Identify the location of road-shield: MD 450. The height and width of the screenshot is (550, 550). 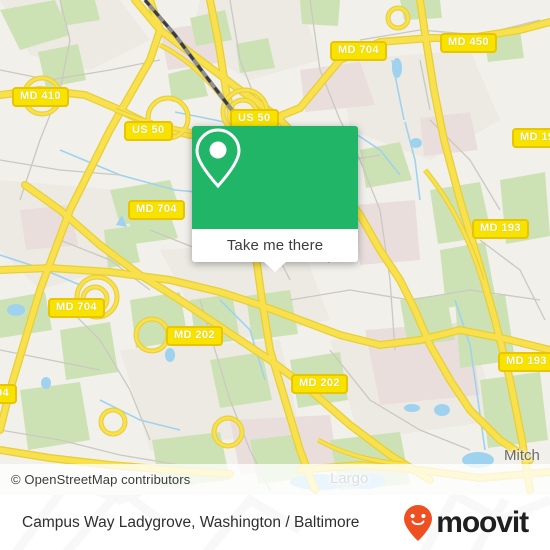
(468, 43).